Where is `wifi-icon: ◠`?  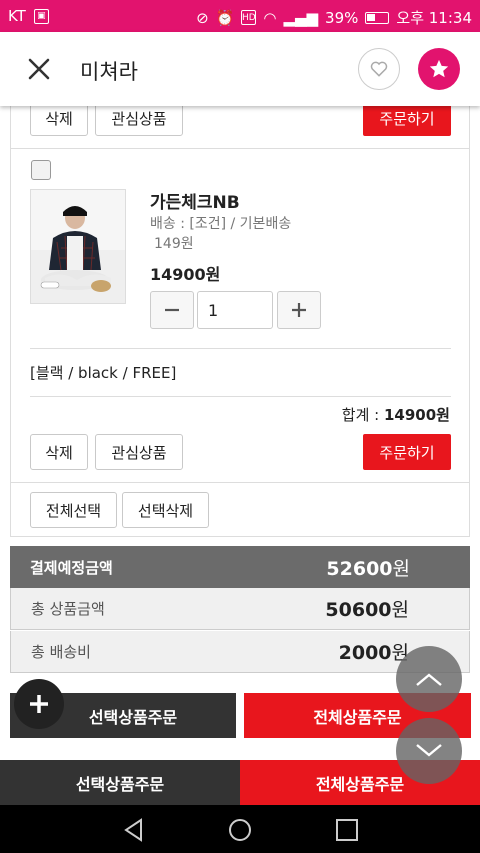 wifi-icon: ◠ is located at coordinates (270, 17).